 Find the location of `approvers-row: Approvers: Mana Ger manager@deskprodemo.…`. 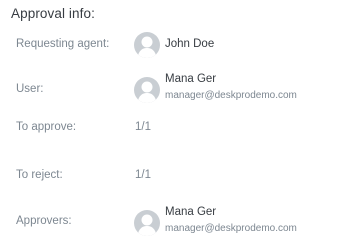

approvers-row: Approvers: Mana Ger manager@deskprodemo.… is located at coordinates (168, 221).